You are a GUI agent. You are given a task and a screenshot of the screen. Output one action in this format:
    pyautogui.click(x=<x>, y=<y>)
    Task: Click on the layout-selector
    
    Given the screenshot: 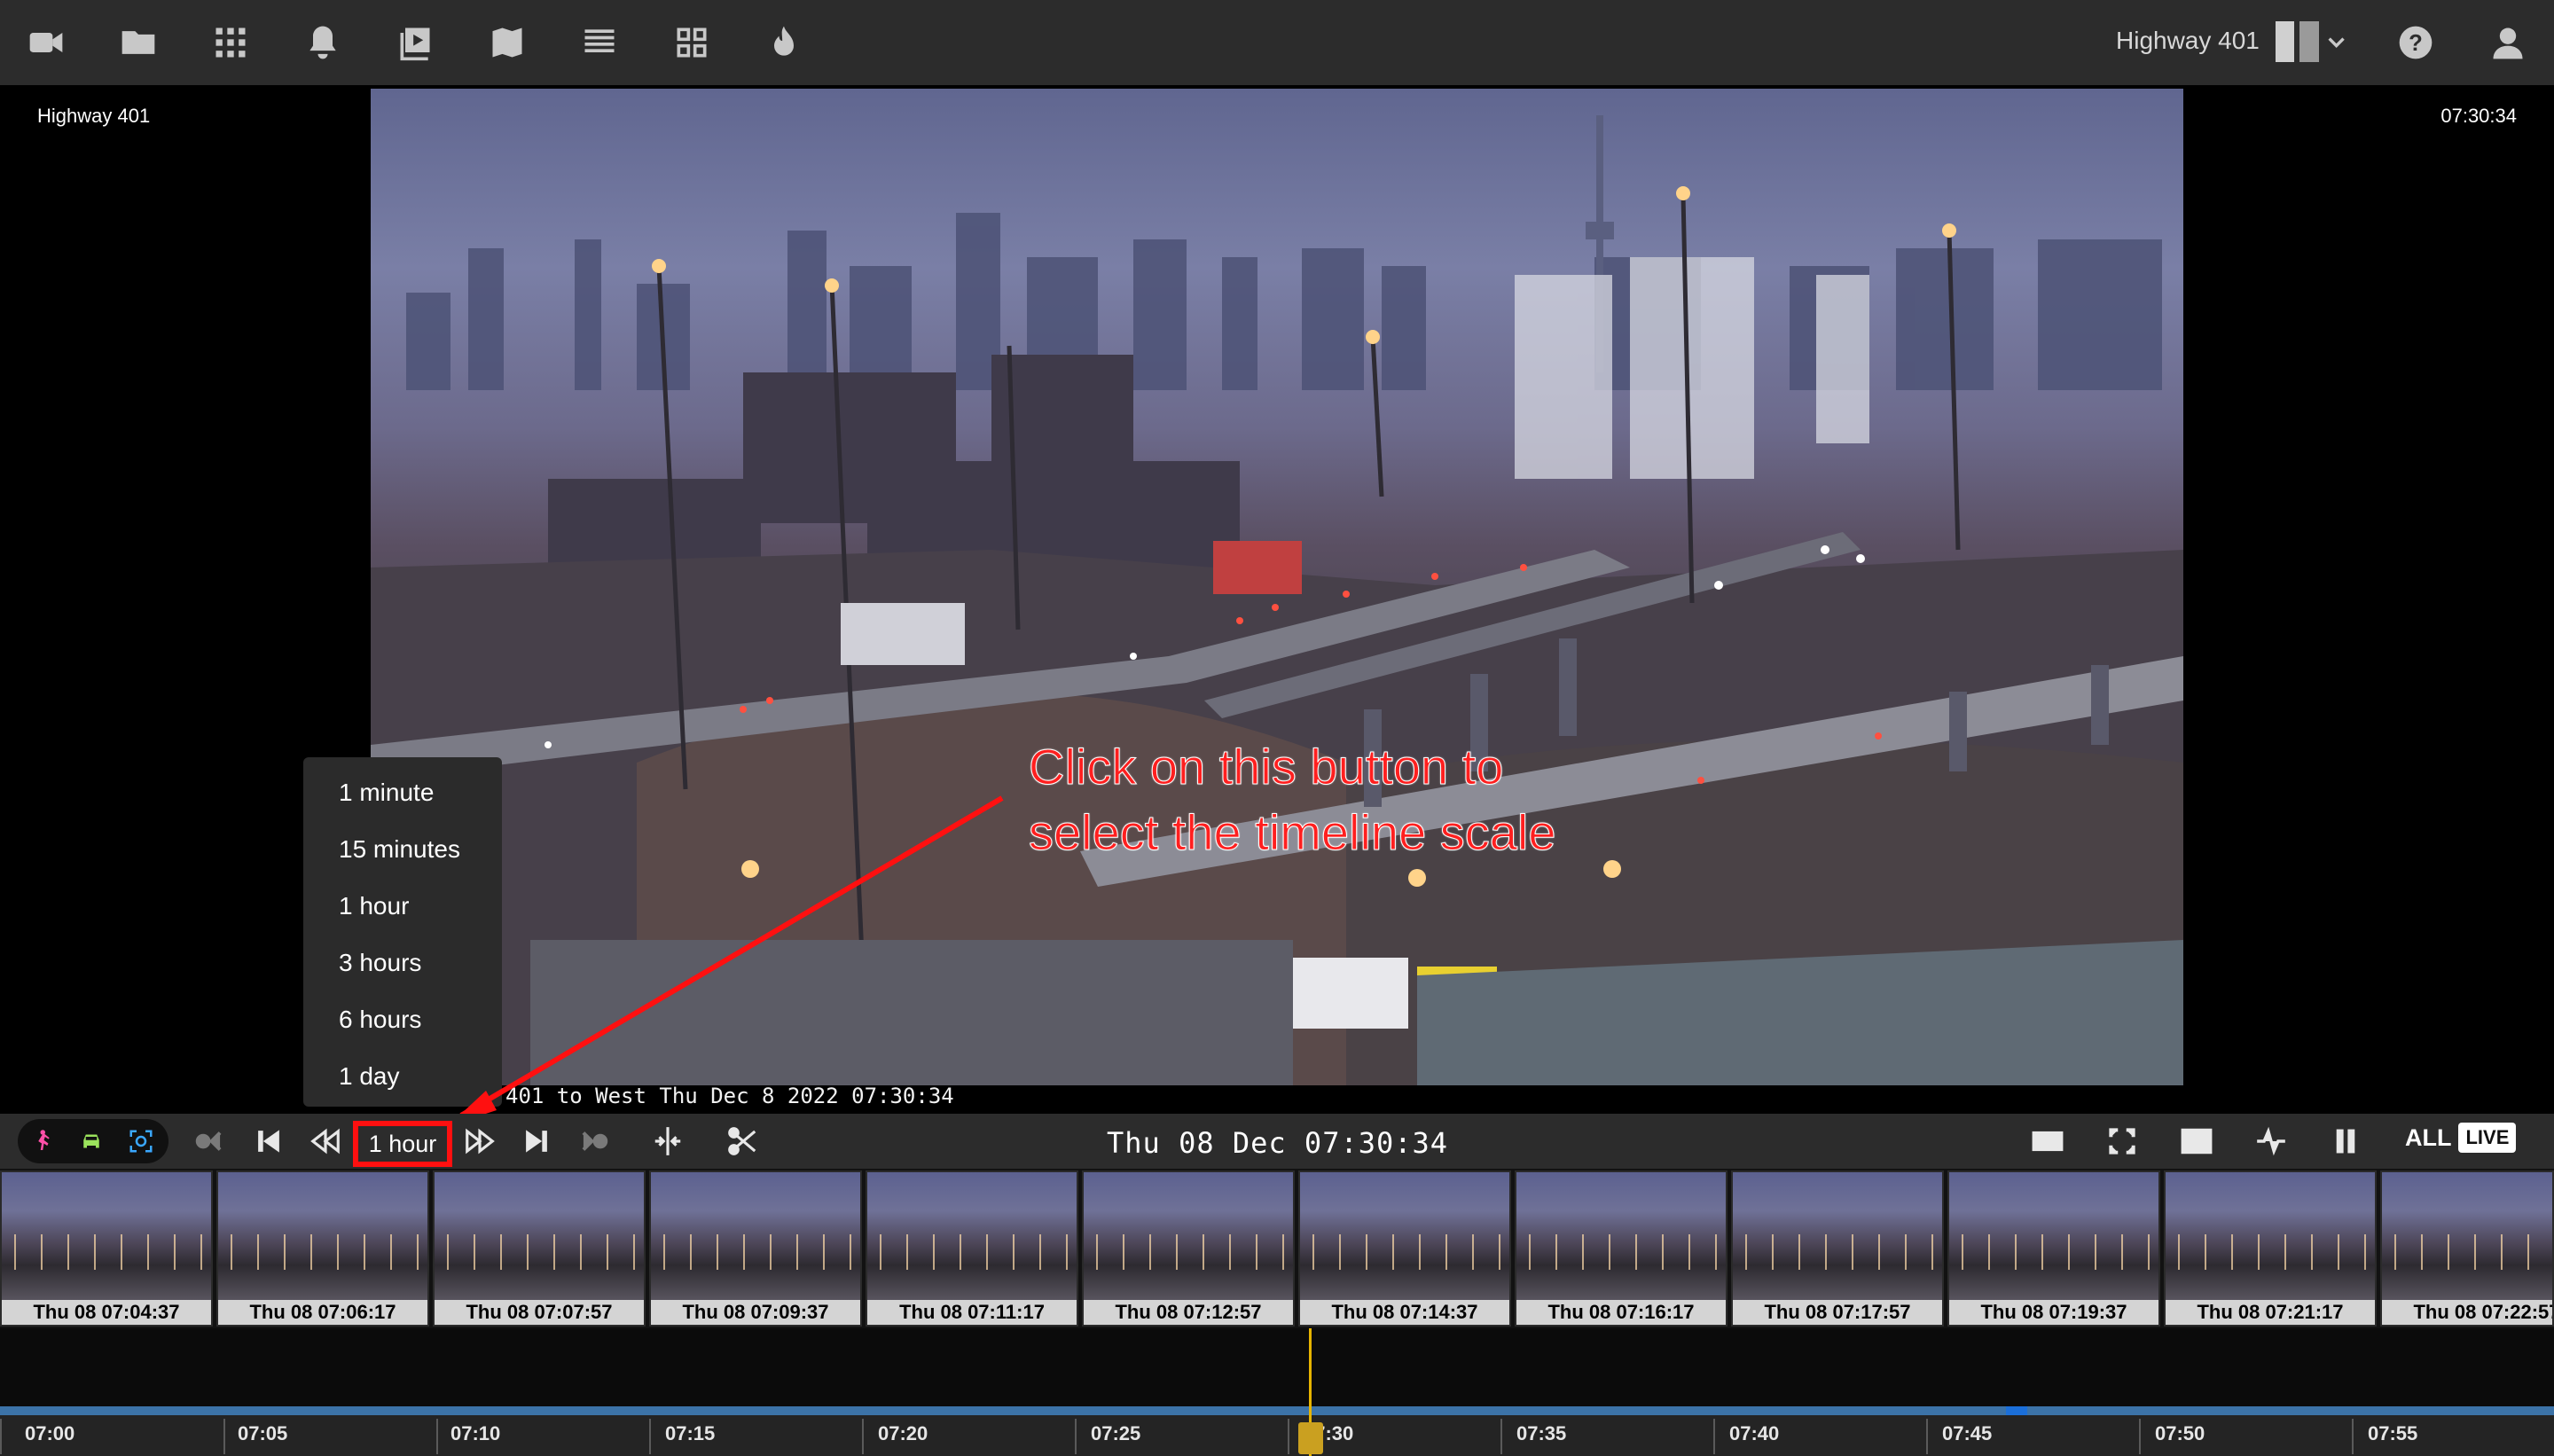 What is the action you would take?
    pyautogui.click(x=2312, y=42)
    